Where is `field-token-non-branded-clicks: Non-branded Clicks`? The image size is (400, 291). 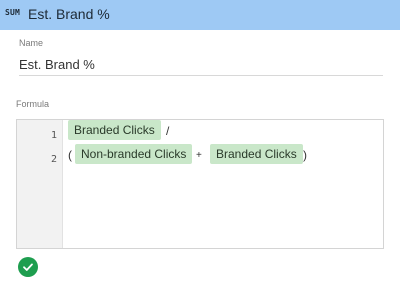 field-token-non-branded-clicks: Non-branded Clicks is located at coordinates (134, 154).